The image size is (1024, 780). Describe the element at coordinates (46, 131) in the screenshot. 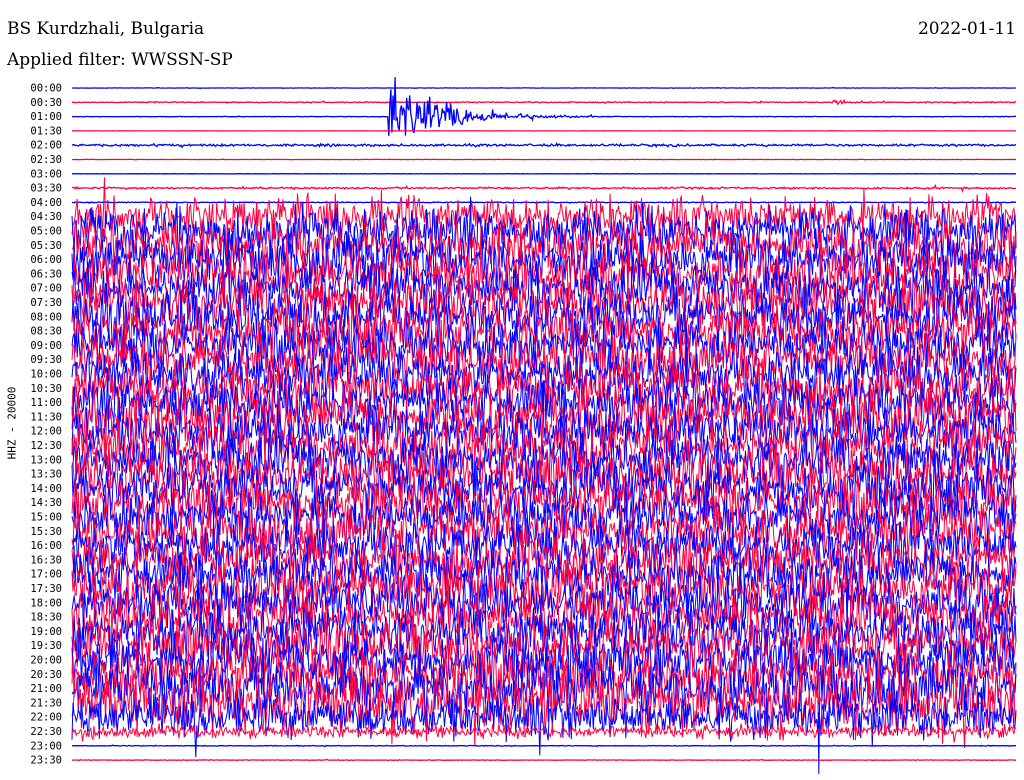

I see `row-label-0130: 01:30` at that location.